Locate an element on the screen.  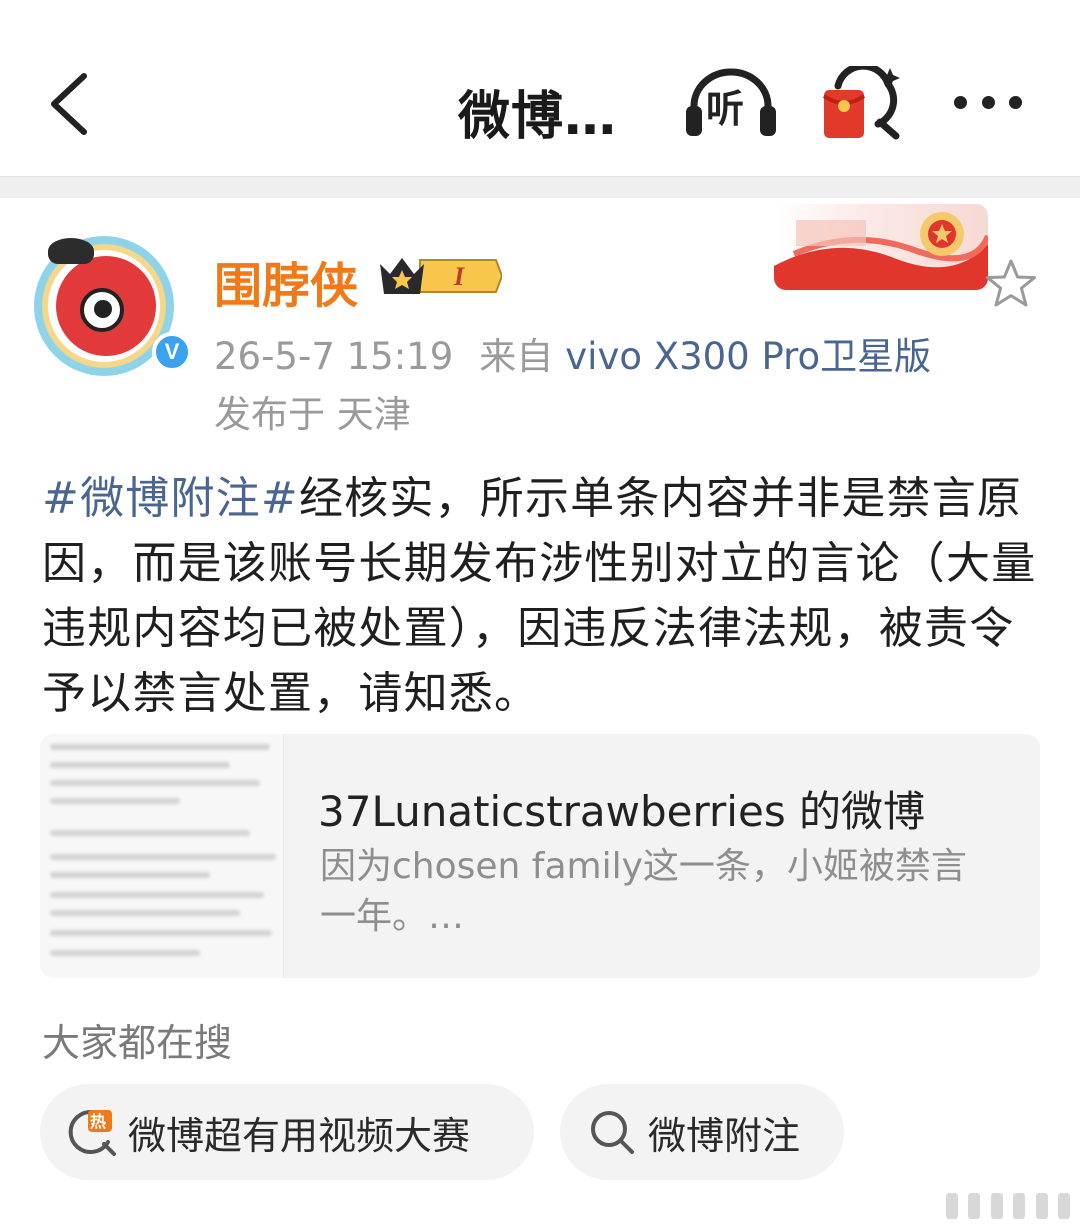
star-favorite-icon is located at coordinates (1011, 285).